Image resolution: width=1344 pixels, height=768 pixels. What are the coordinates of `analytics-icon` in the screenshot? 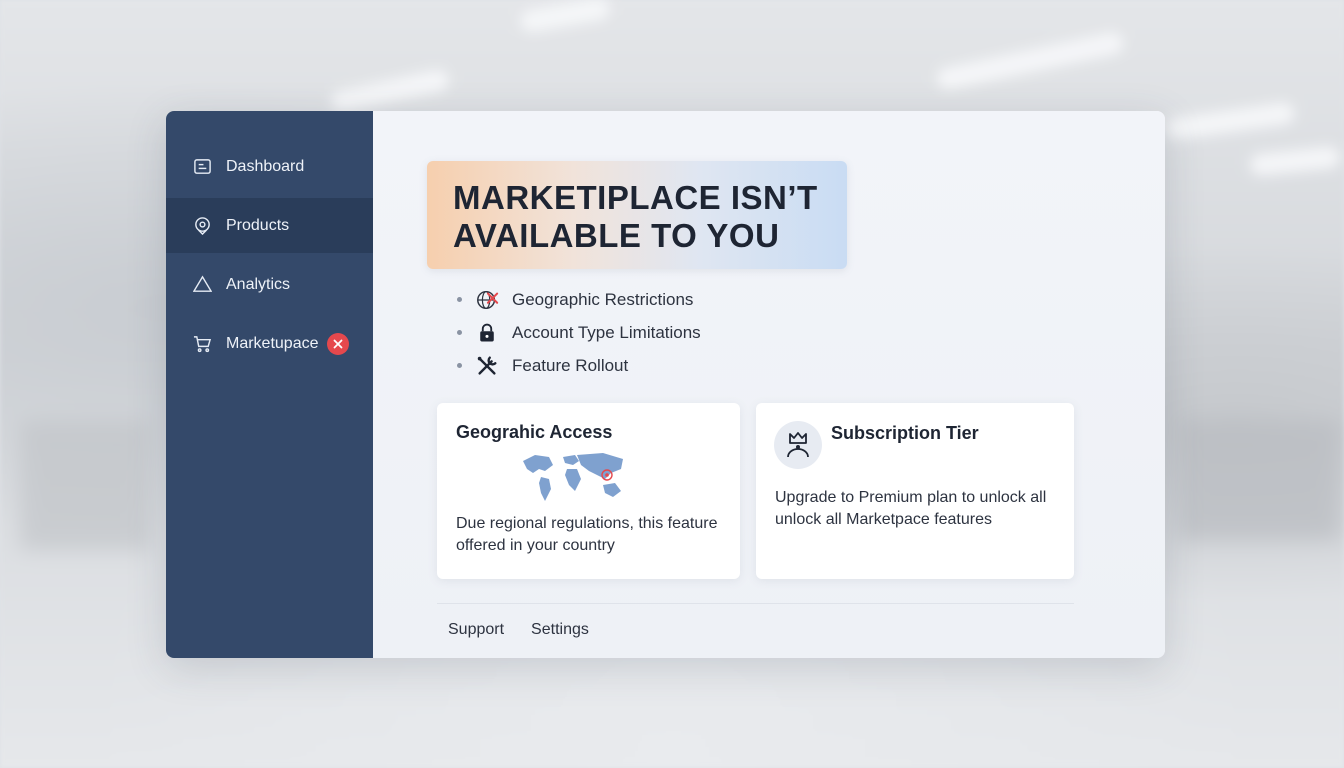 It's located at (202, 285).